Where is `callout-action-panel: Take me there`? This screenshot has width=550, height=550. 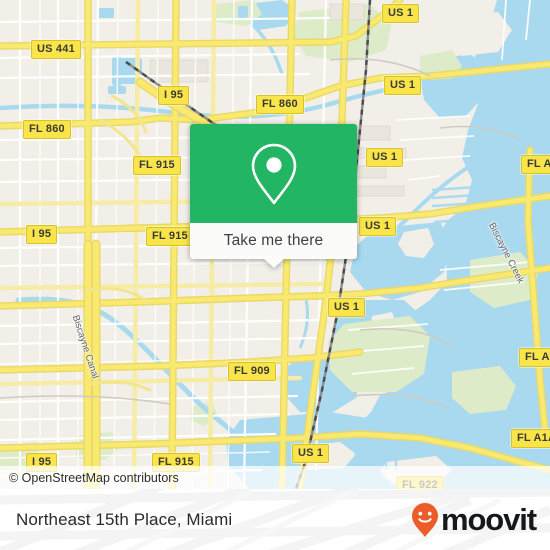
callout-action-panel: Take me there is located at coordinates (273, 245).